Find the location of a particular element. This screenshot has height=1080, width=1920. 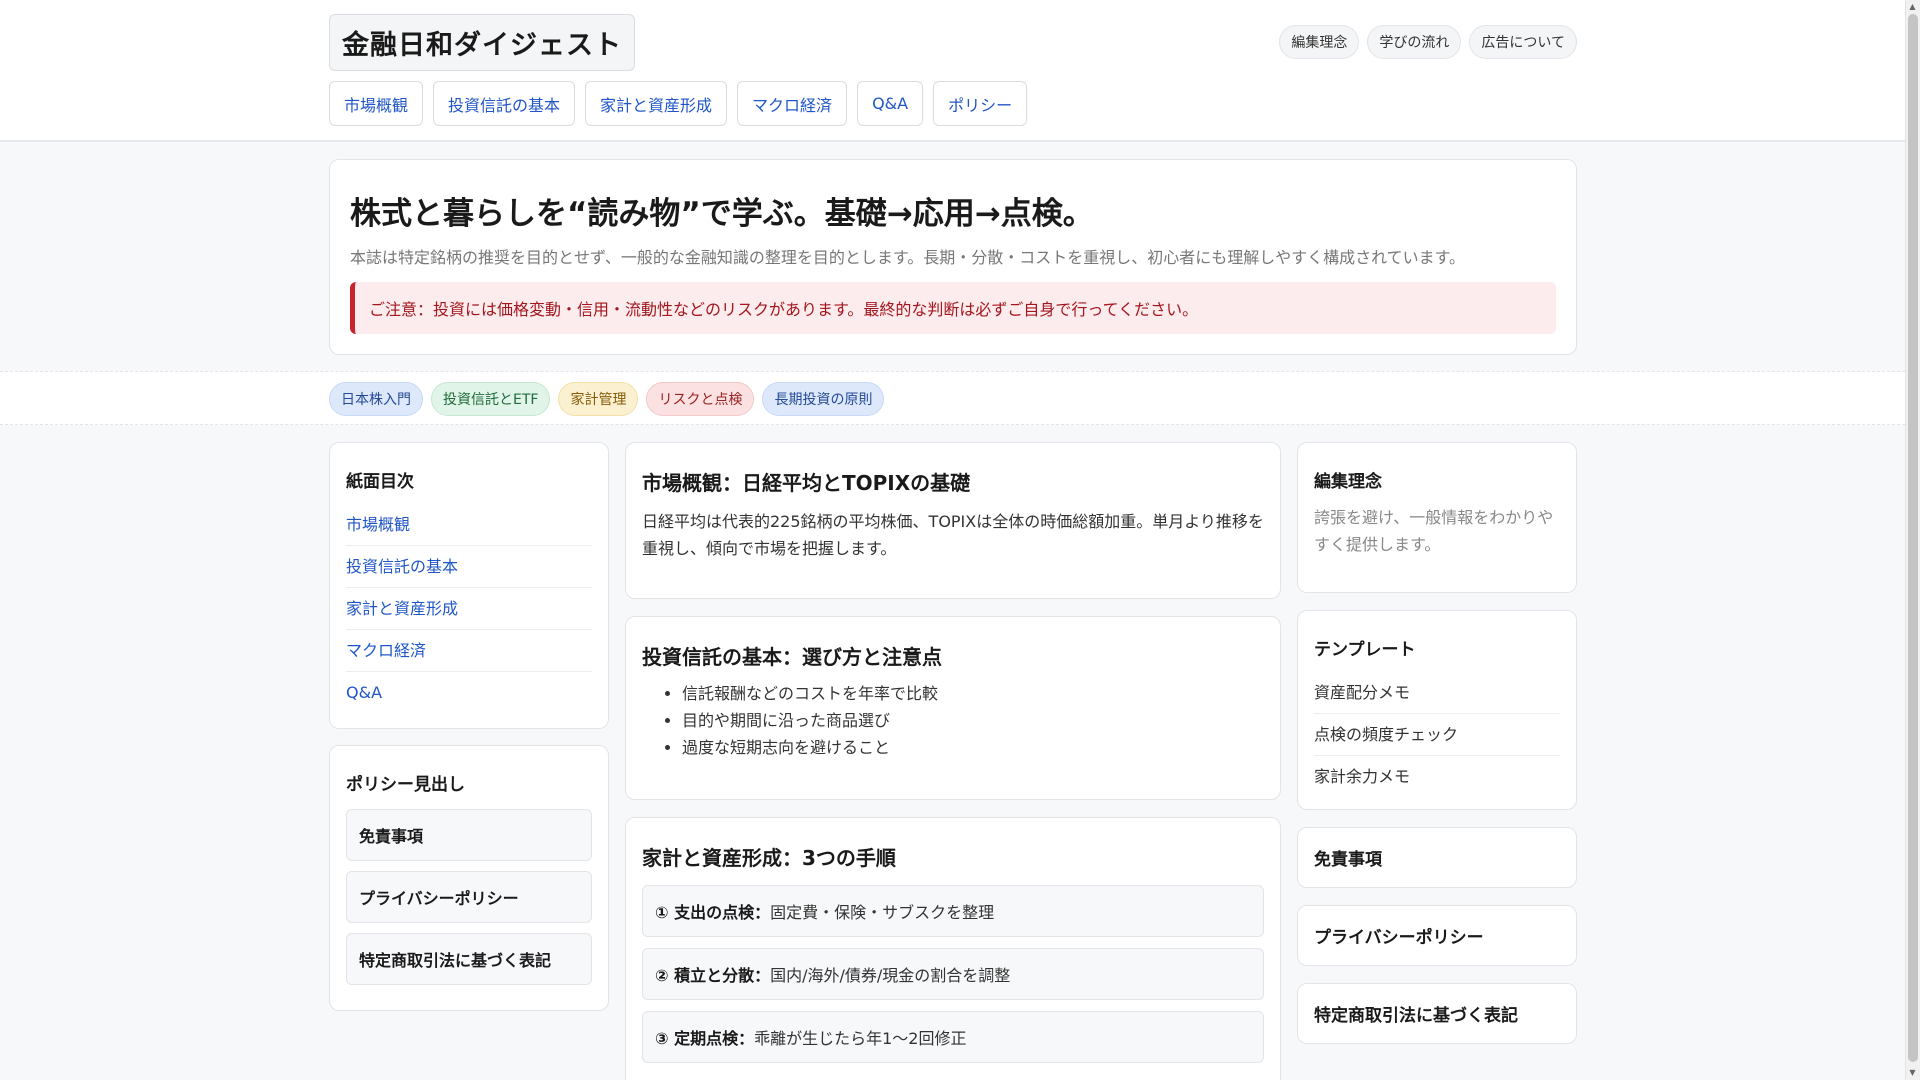

sidebar-link-privacy: プライバシーポリシー is located at coordinates (1437, 935).